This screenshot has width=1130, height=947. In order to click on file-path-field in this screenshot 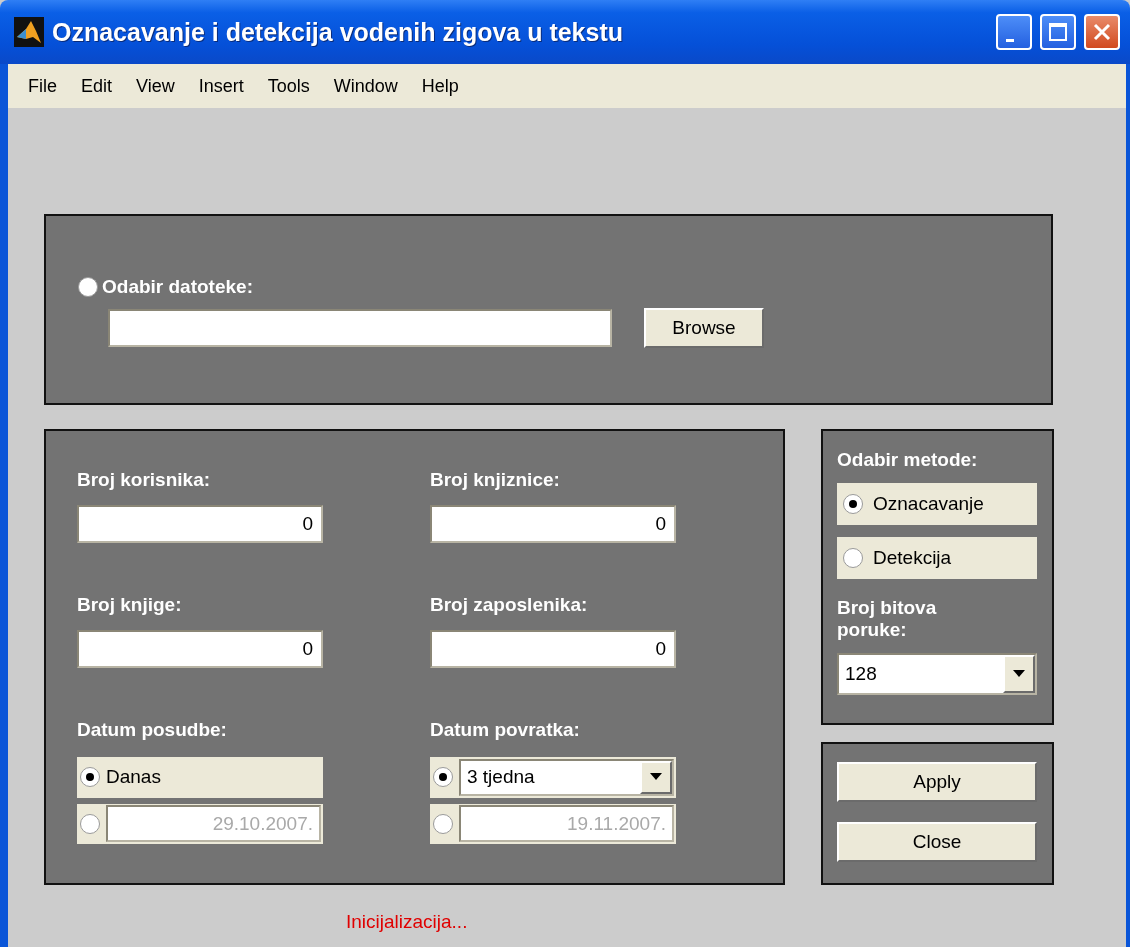, I will do `click(360, 328)`.